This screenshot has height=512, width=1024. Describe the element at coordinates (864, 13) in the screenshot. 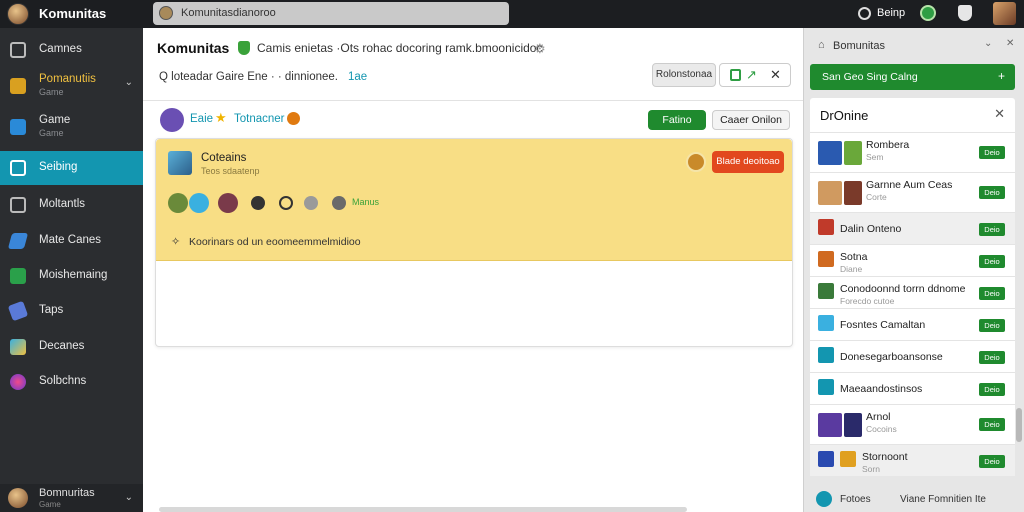

I see `clock-icon` at that location.